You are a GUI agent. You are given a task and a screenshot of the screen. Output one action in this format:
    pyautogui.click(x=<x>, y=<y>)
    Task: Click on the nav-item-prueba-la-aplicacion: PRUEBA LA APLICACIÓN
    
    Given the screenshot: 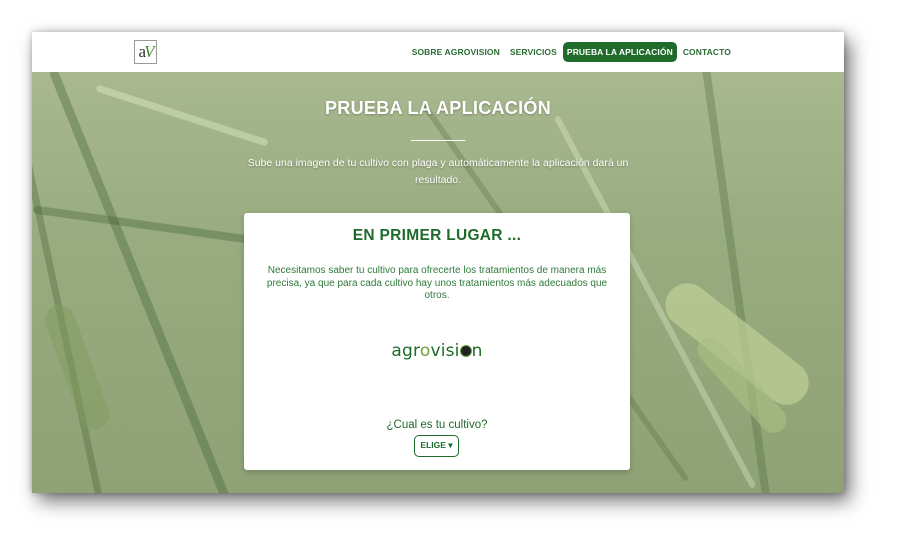 What is the action you would take?
    pyautogui.click(x=619, y=52)
    